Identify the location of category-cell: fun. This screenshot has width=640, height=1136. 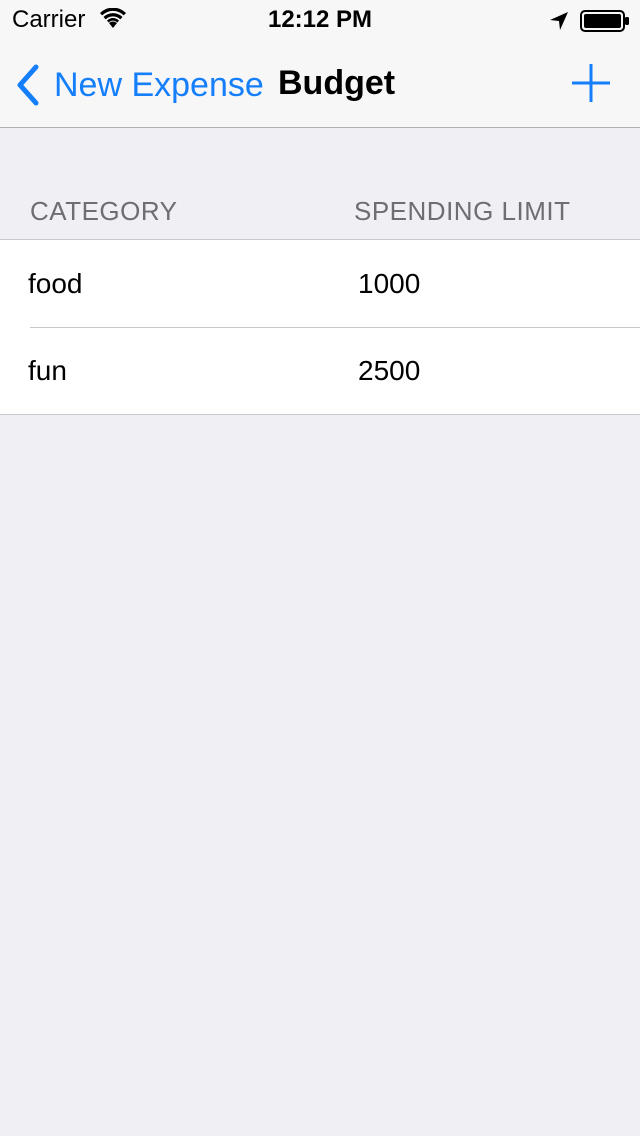
(47, 370).